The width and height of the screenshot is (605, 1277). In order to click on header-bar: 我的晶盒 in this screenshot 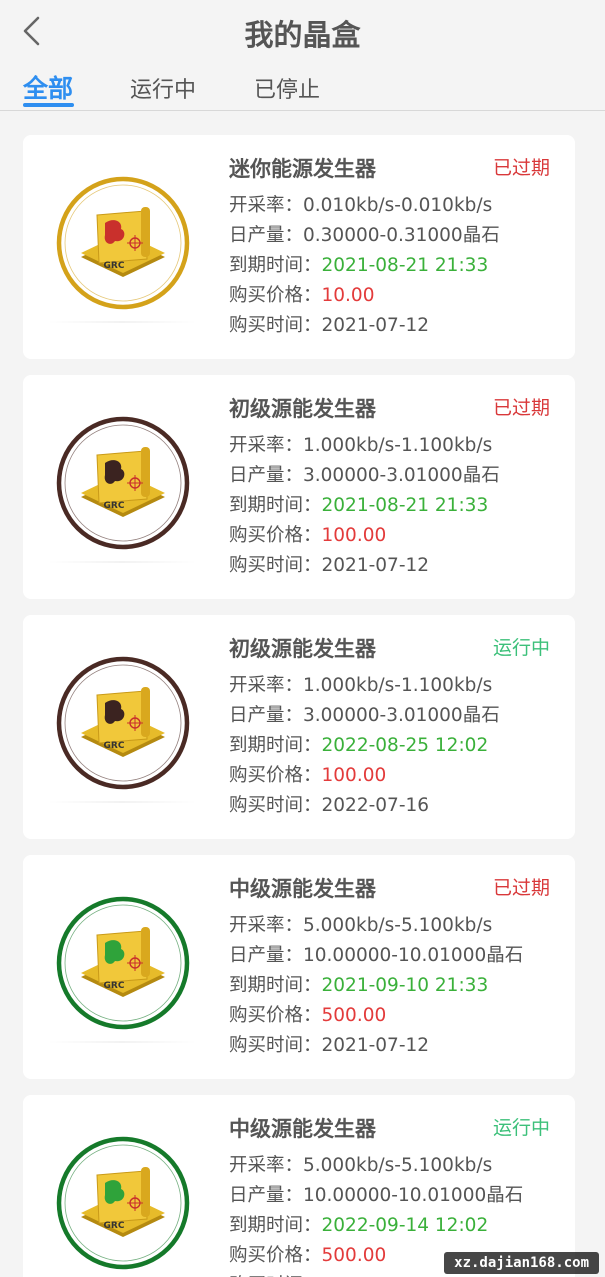, I will do `click(302, 31)`.